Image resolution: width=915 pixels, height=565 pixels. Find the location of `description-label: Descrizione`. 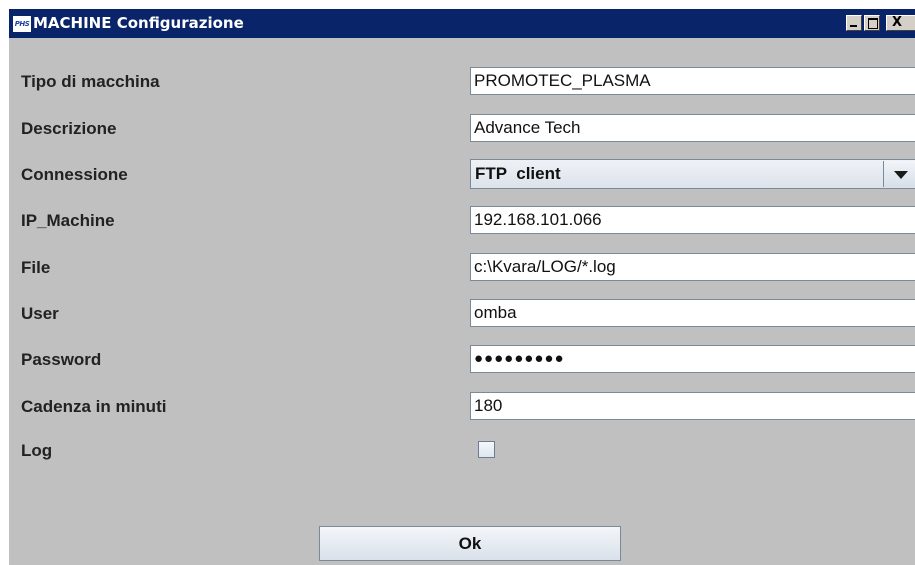

description-label: Descrizione is located at coordinates (69, 128).